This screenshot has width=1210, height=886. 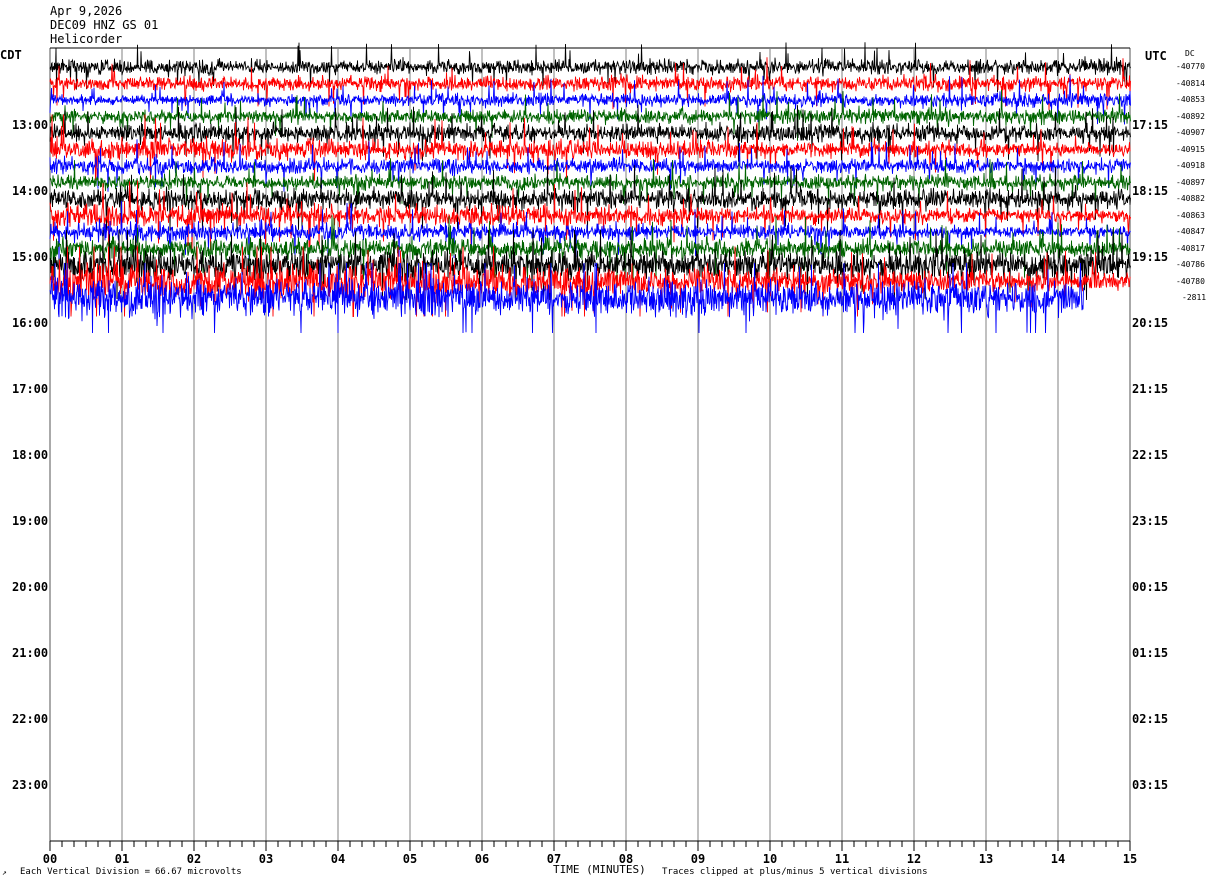 I want to click on scale-icon: ↗, so click(x=4, y=872).